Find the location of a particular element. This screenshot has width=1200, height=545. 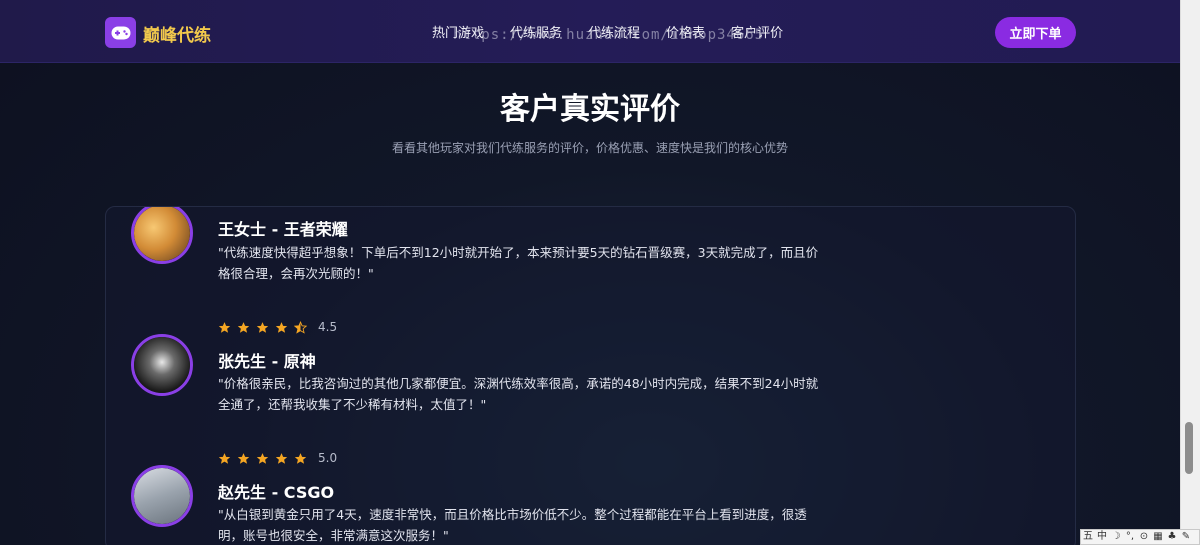

nav-item-prices: 价格表 is located at coordinates (685, 32).